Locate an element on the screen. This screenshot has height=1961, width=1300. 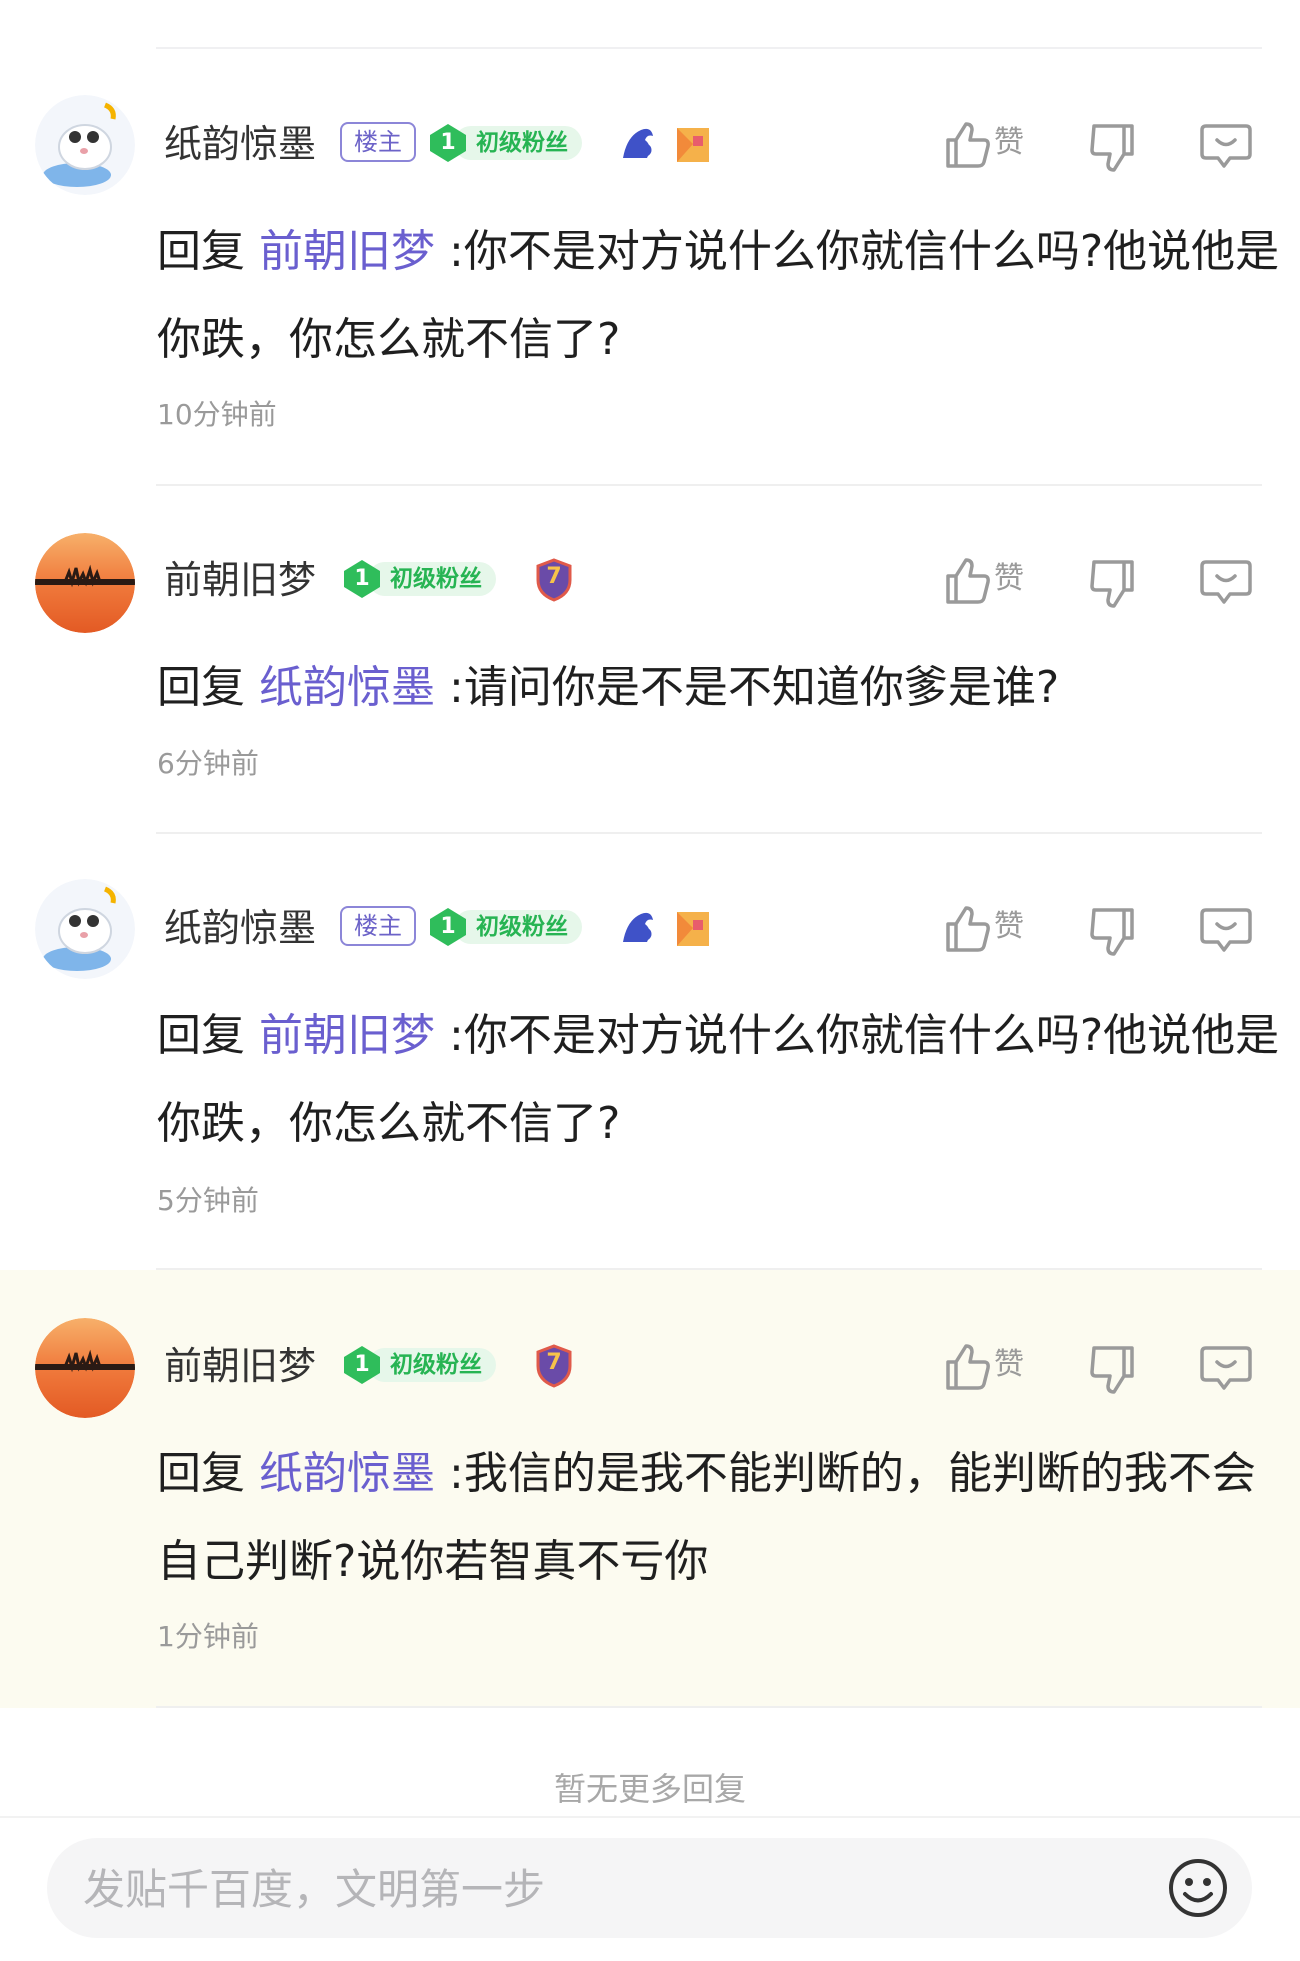
emoji-icon is located at coordinates (1198, 1888).